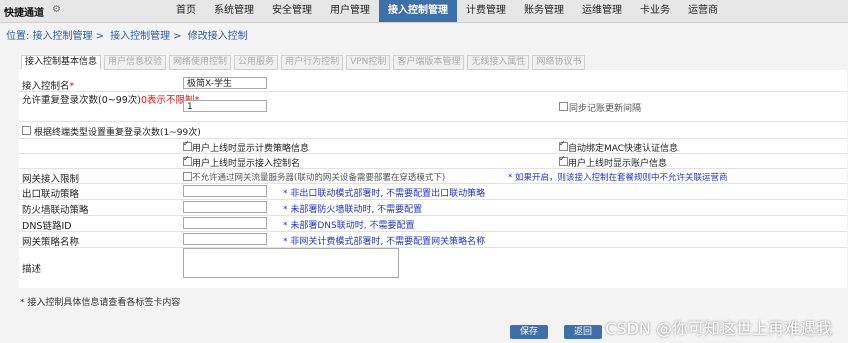 This screenshot has width=848, height=343. What do you see at coordinates (563, 145) in the screenshot?
I see `auto-mac-checkbox` at bounding box center [563, 145].